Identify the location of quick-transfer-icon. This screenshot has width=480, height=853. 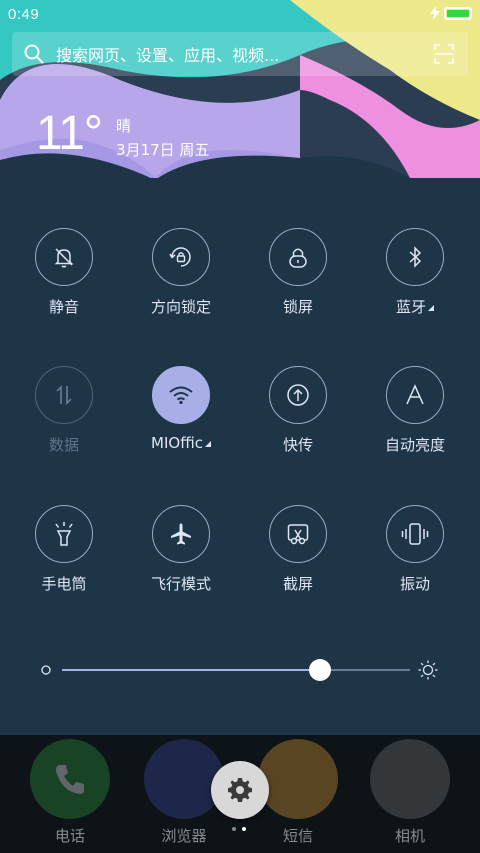
(298, 395).